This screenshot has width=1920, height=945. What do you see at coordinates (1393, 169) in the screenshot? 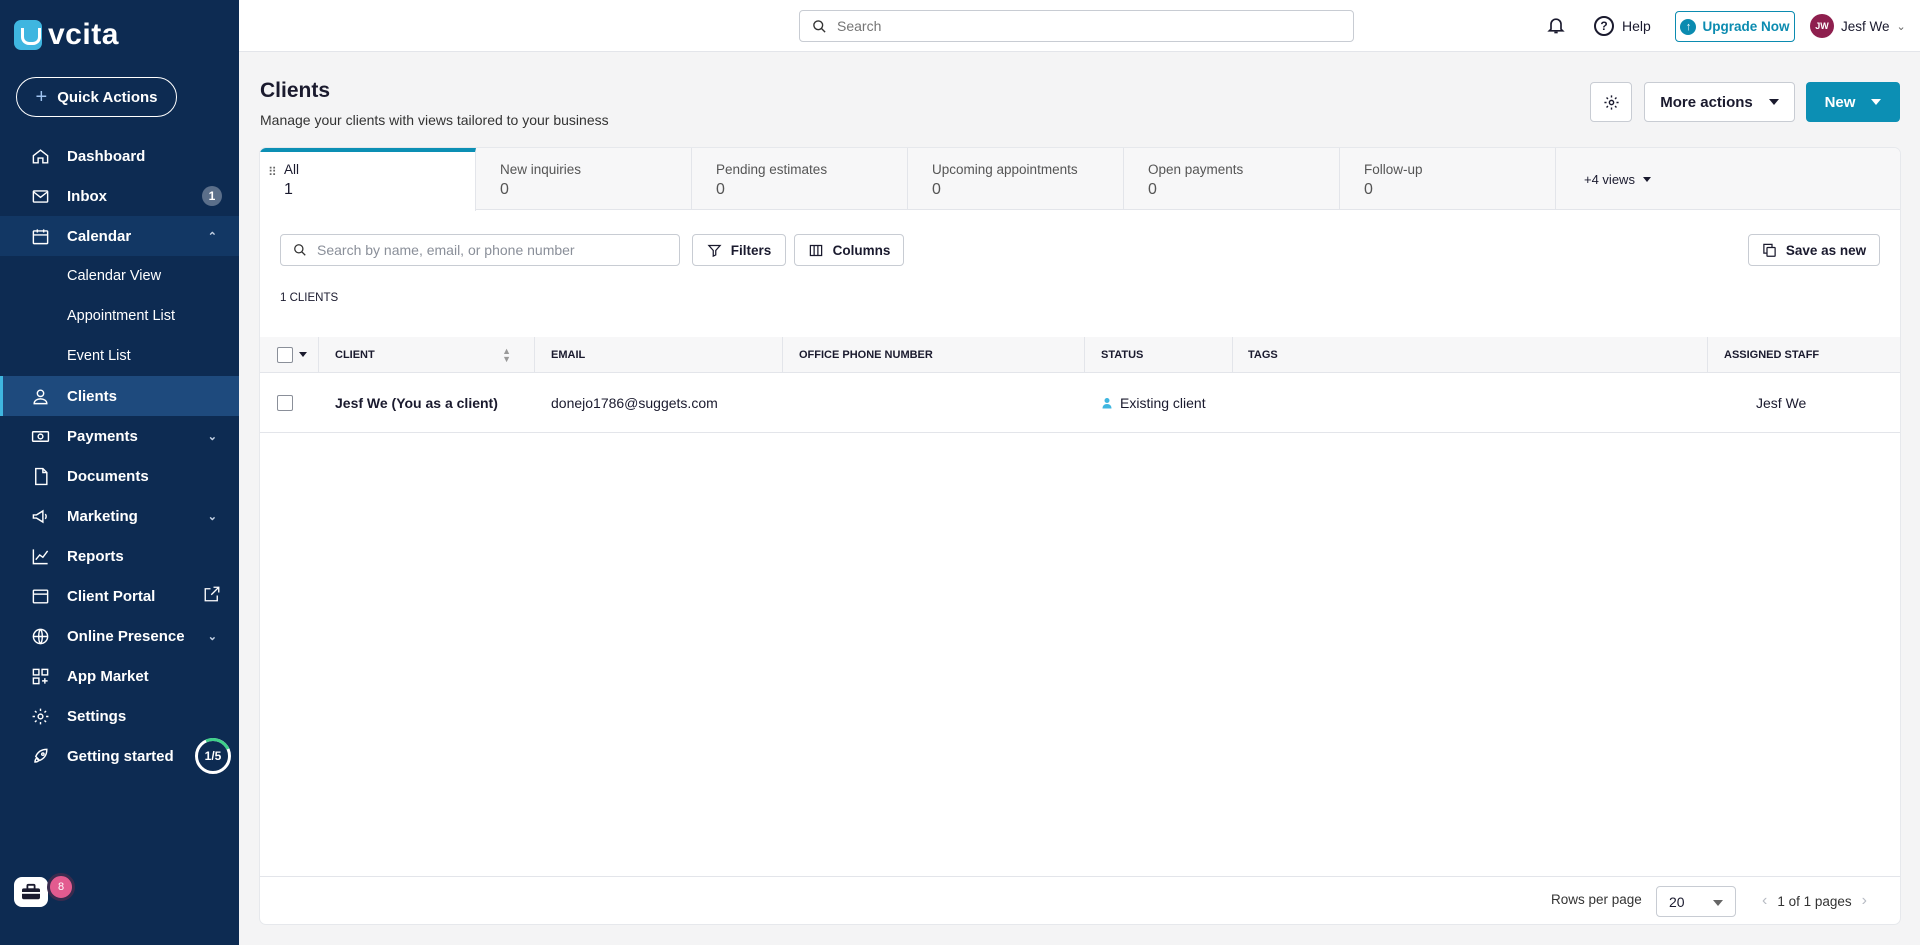
I see `tab-label: Follow-up` at bounding box center [1393, 169].